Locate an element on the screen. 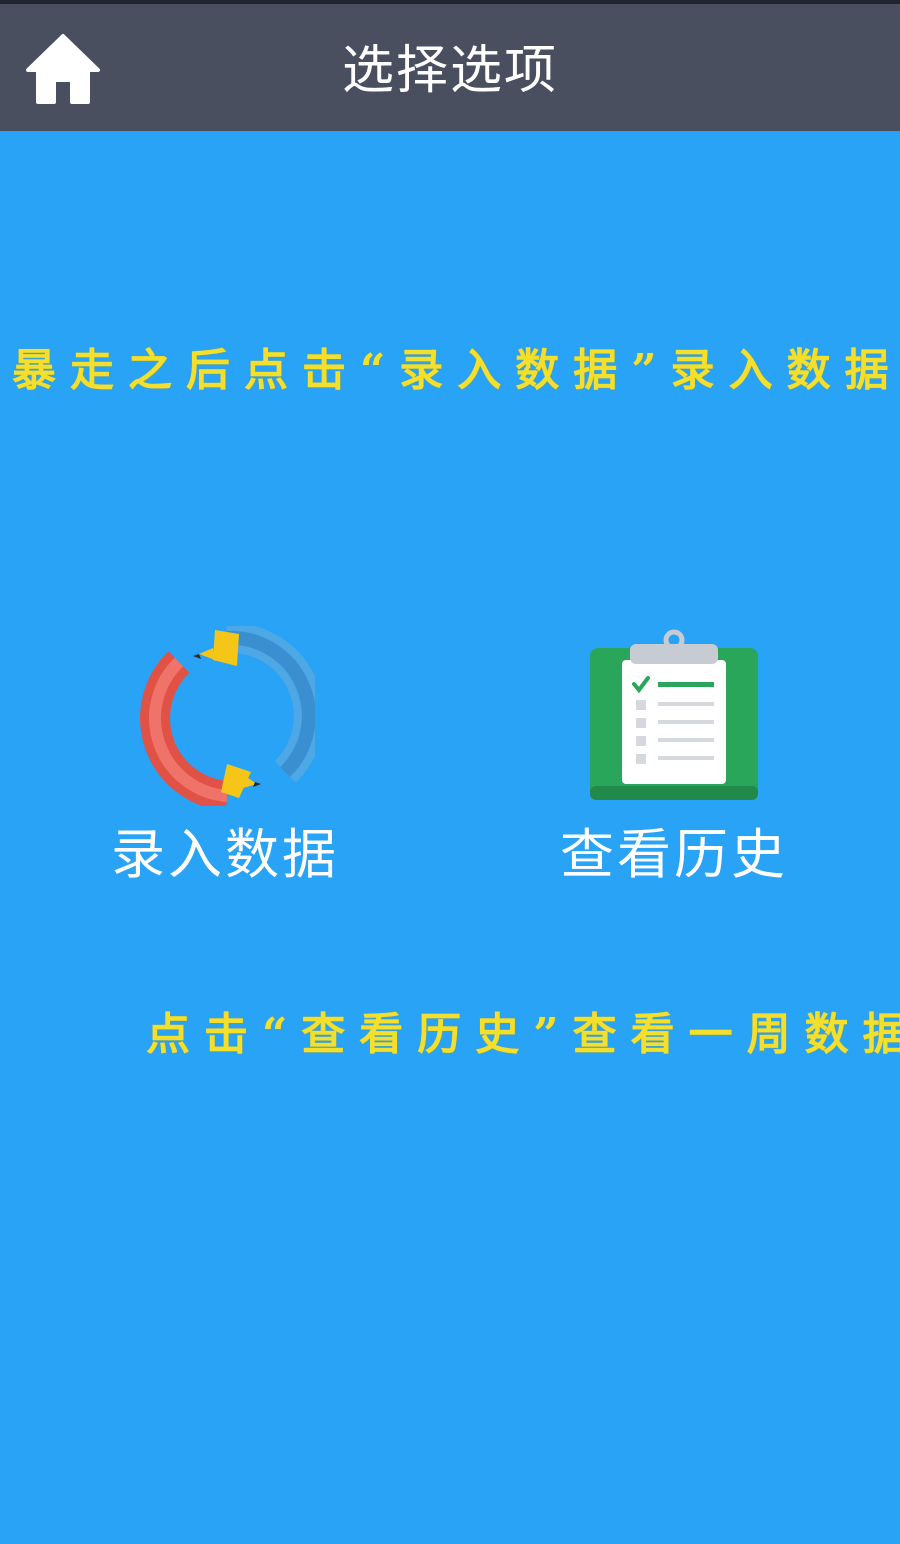 This screenshot has width=900, height=1544. clipboard-checklist-icon is located at coordinates (674, 714).